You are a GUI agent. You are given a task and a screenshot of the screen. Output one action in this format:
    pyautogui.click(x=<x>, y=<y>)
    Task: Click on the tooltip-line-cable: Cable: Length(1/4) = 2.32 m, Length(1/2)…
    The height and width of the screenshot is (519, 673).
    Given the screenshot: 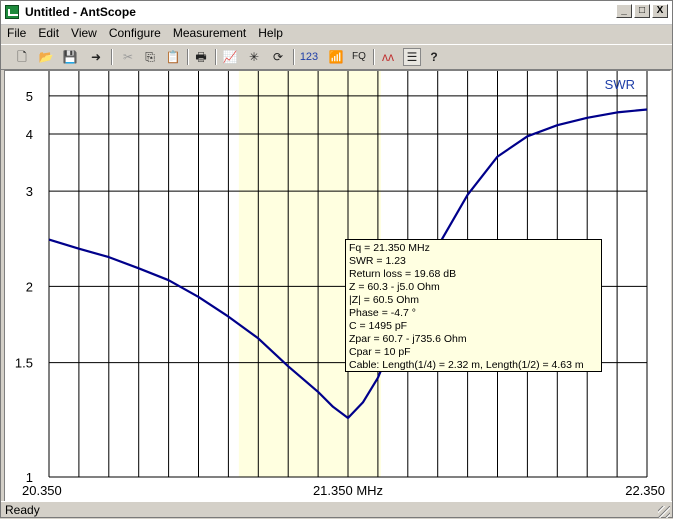 What is the action you would take?
    pyautogui.click(x=466, y=365)
    